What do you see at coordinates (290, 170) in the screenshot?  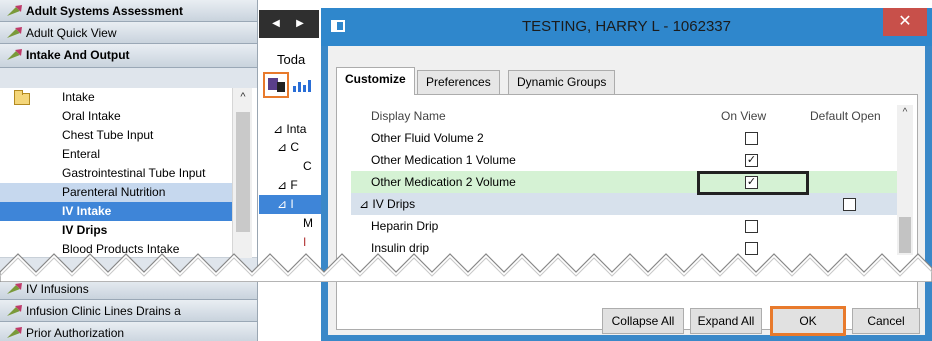 I see `flowsheet-strip: ◀ ▶ Toda ⊿ Inta ⊿ C C ⊿ F ⊿ I M I` at bounding box center [290, 170].